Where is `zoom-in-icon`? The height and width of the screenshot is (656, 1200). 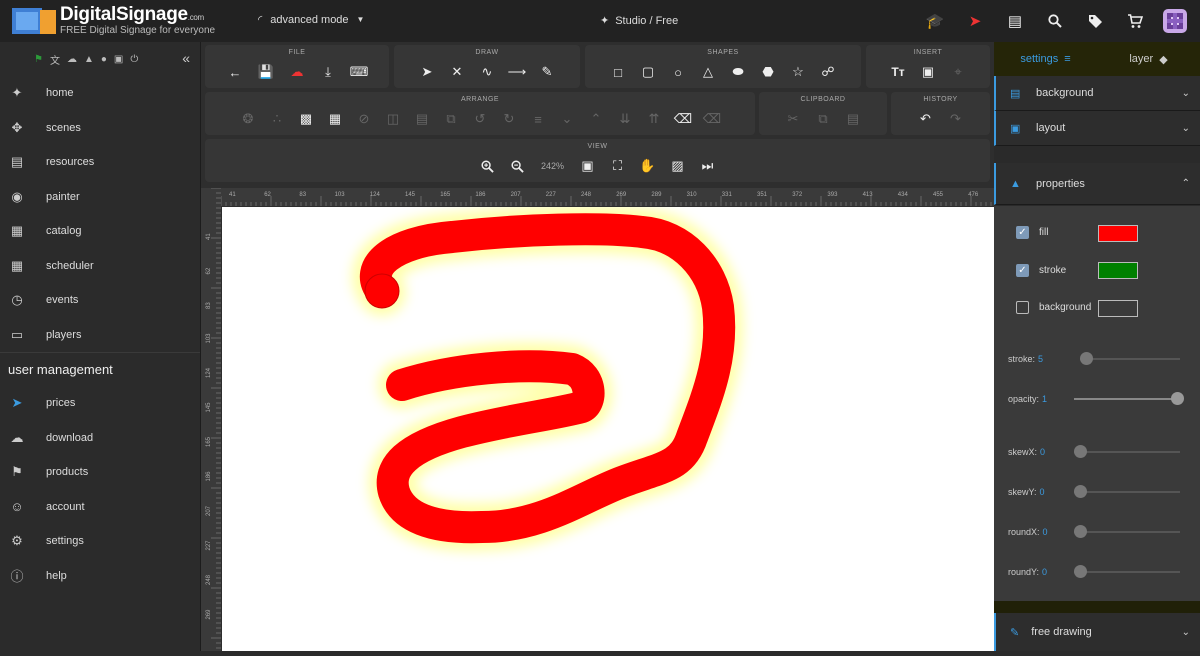 zoom-in-icon is located at coordinates (488, 166).